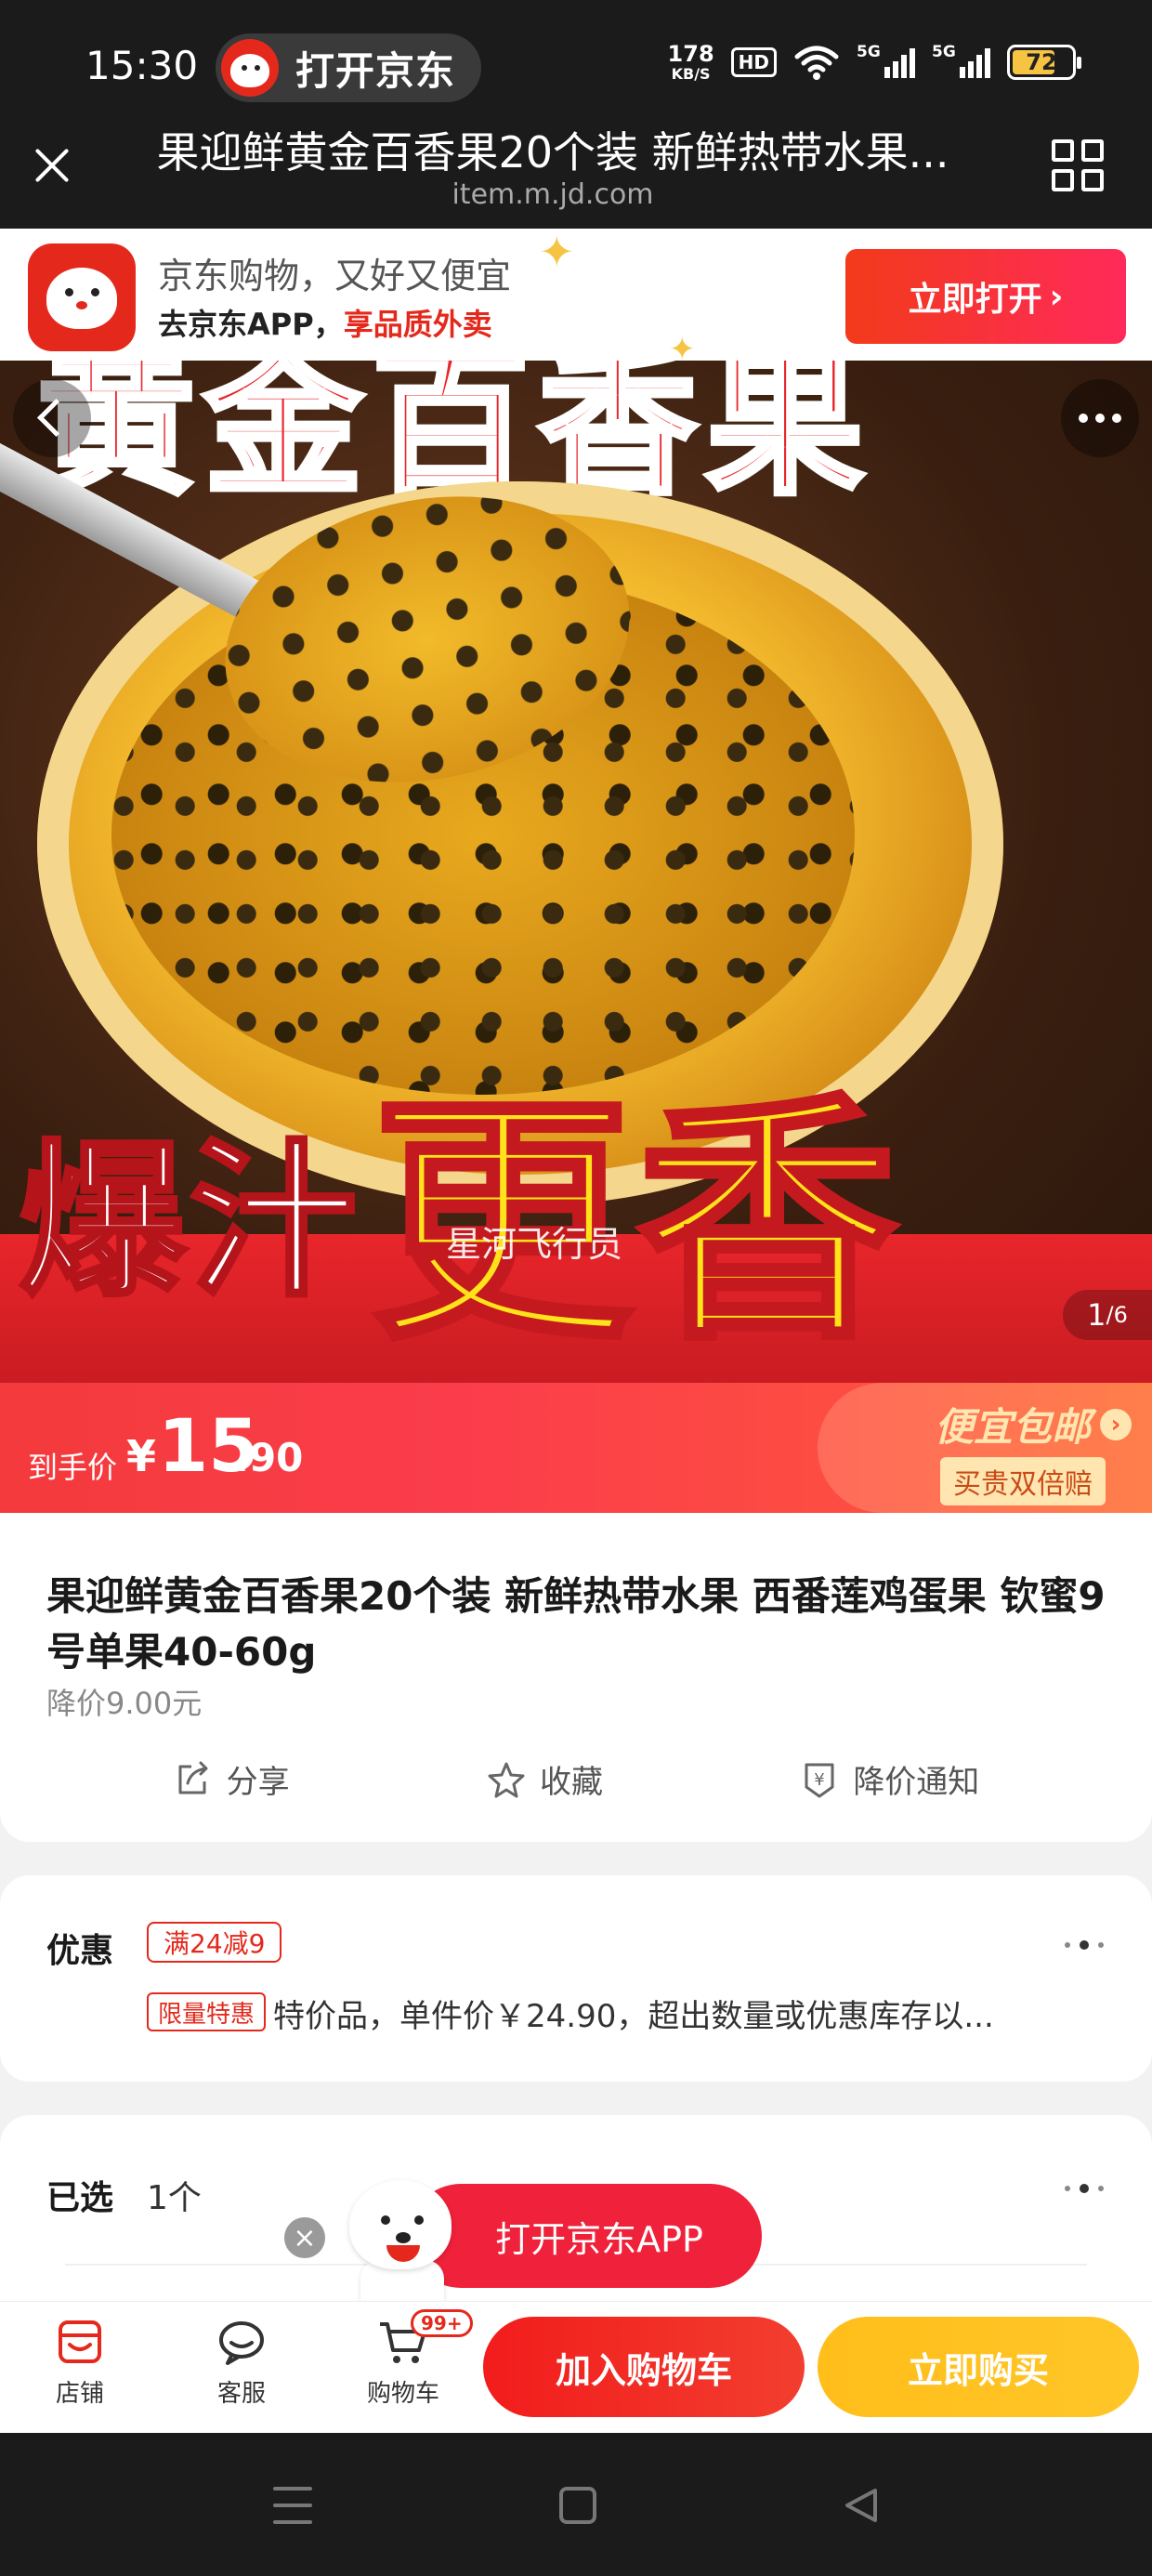 This screenshot has height=2576, width=1152. Describe the element at coordinates (753, 62) in the screenshot. I see `hd-icon: HD` at that location.